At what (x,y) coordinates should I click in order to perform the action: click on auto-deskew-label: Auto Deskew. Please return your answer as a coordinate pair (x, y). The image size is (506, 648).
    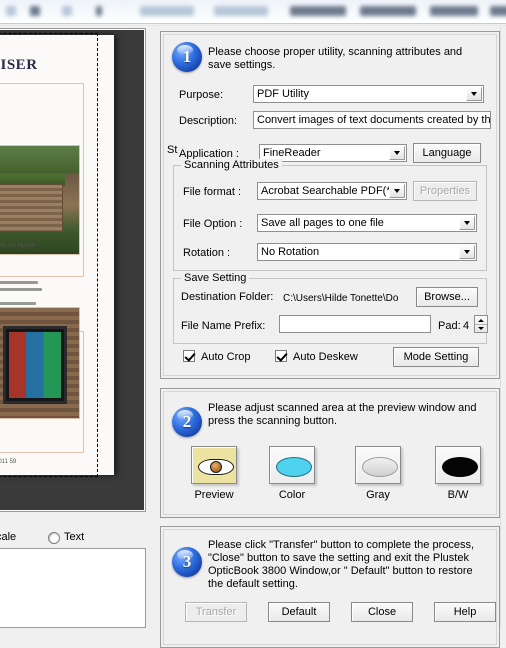
    Looking at the image, I should click on (325, 357).